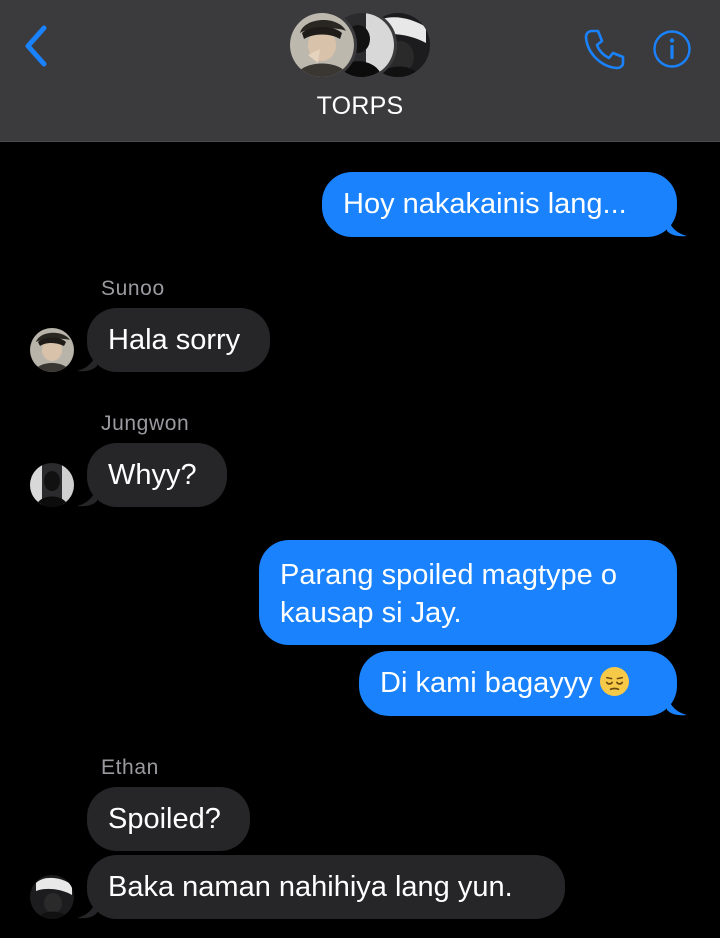 This screenshot has height=938, width=720. What do you see at coordinates (614, 681) in the screenshot?
I see `pensive-face-icon` at bounding box center [614, 681].